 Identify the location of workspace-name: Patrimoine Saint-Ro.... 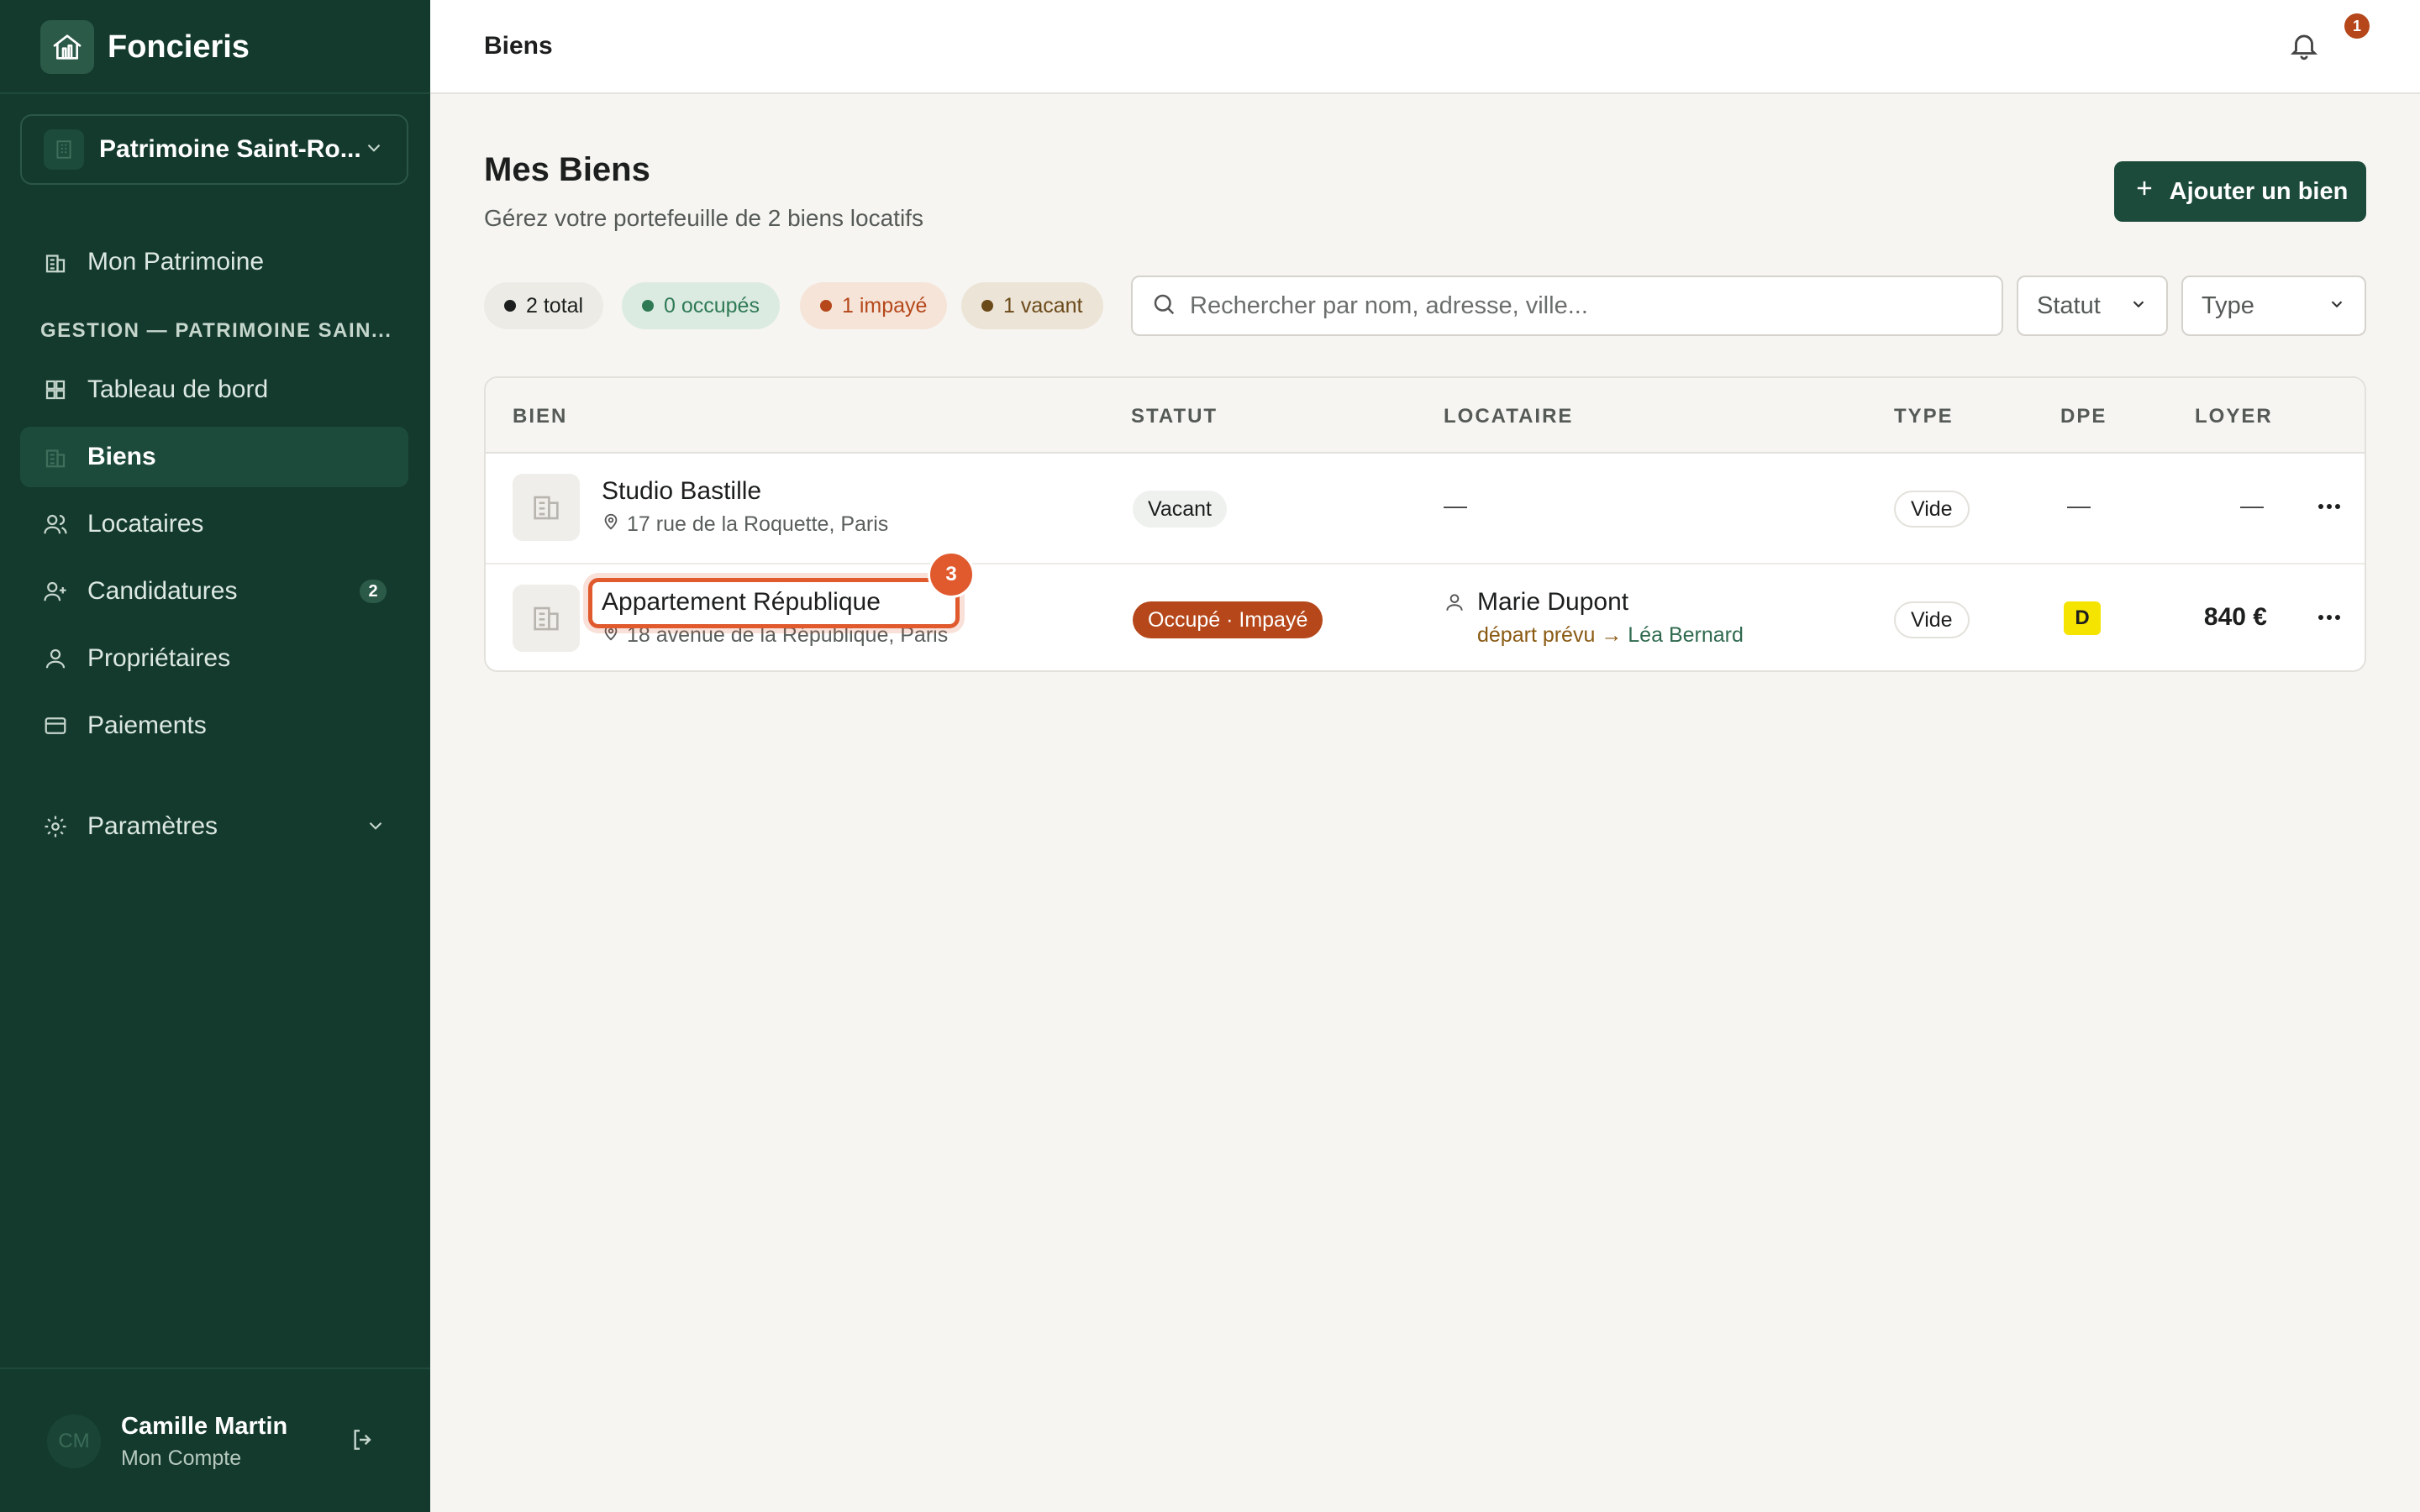
(230, 149).